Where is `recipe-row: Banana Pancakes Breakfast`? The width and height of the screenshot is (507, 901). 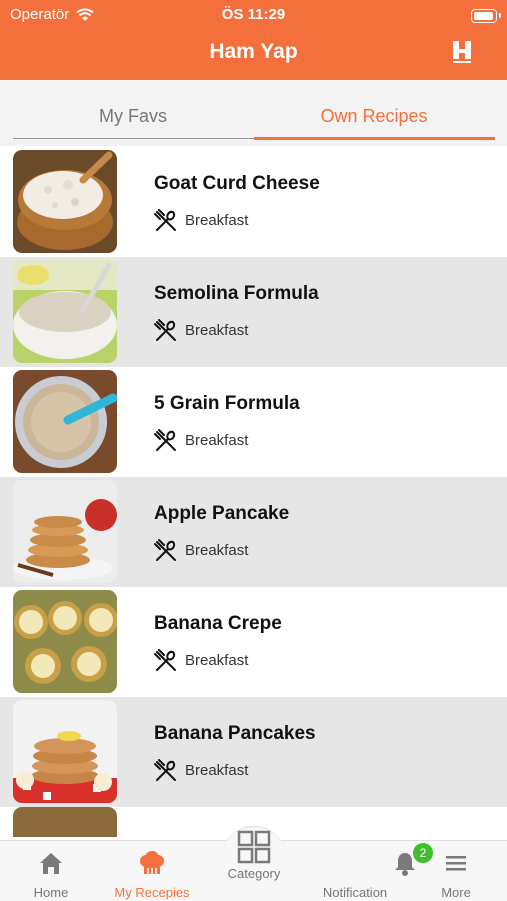
recipe-row: Banana Pancakes Breakfast is located at coordinates (253, 752).